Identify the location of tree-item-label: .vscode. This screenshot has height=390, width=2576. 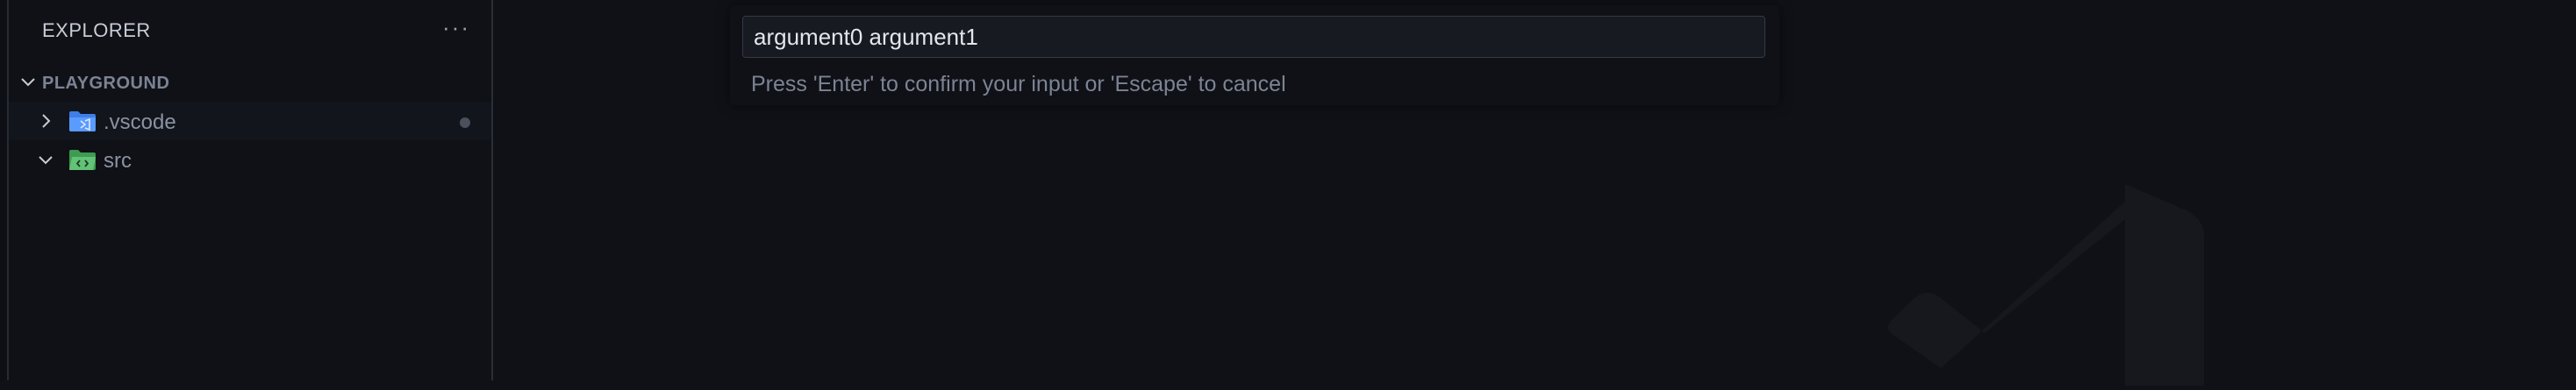
(140, 122).